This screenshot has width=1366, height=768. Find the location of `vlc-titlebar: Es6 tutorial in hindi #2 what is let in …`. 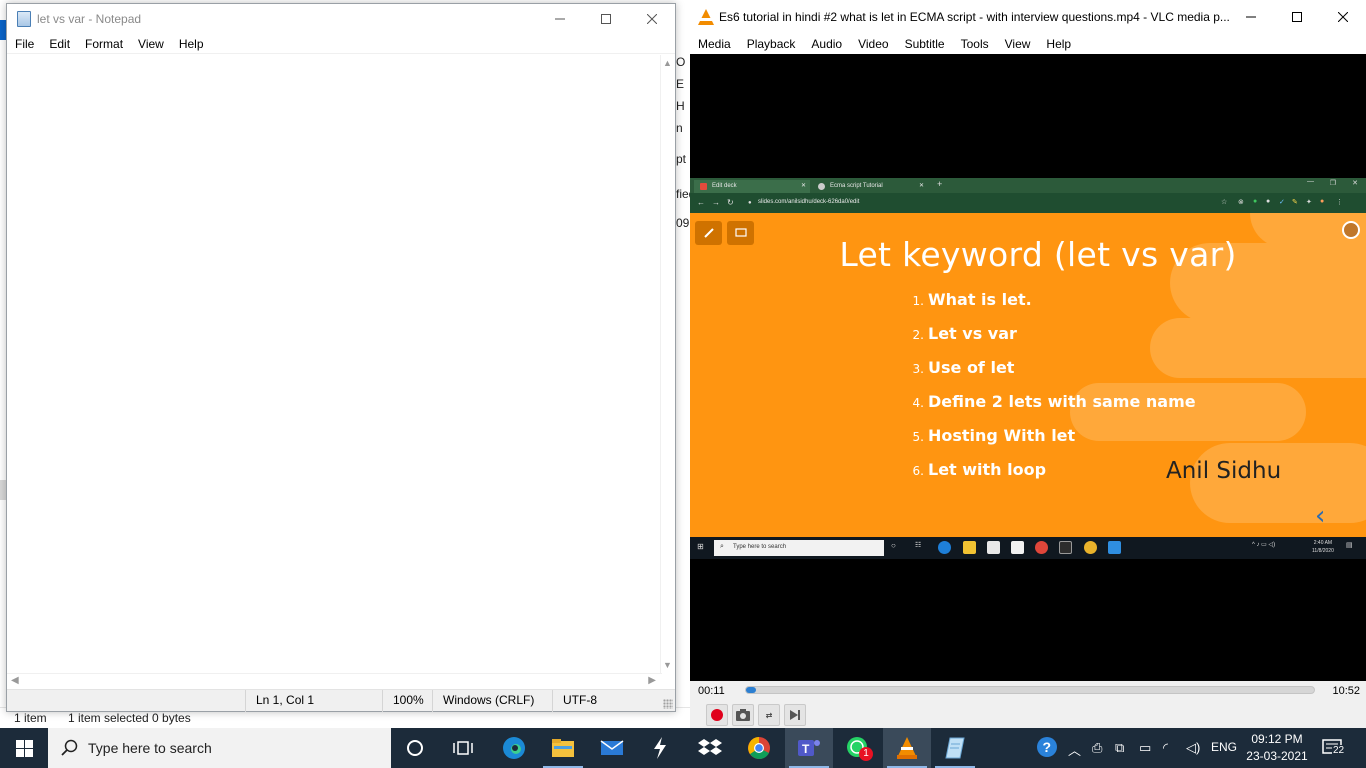

vlc-titlebar: Es6 tutorial in hindi #2 what is let in … is located at coordinates (1028, 17).